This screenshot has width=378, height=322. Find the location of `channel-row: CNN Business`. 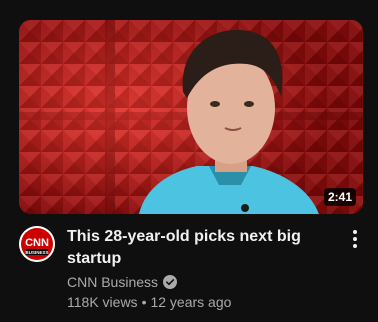

channel-row: CNN Business is located at coordinates (122, 282).